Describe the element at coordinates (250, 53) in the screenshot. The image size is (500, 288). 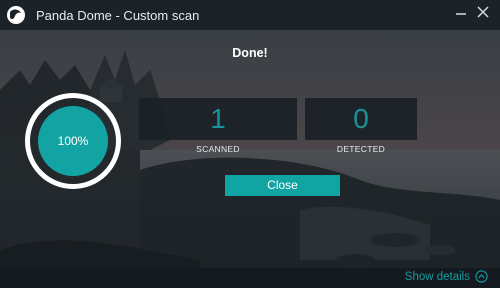
I see `status-heading: Done!` at that location.